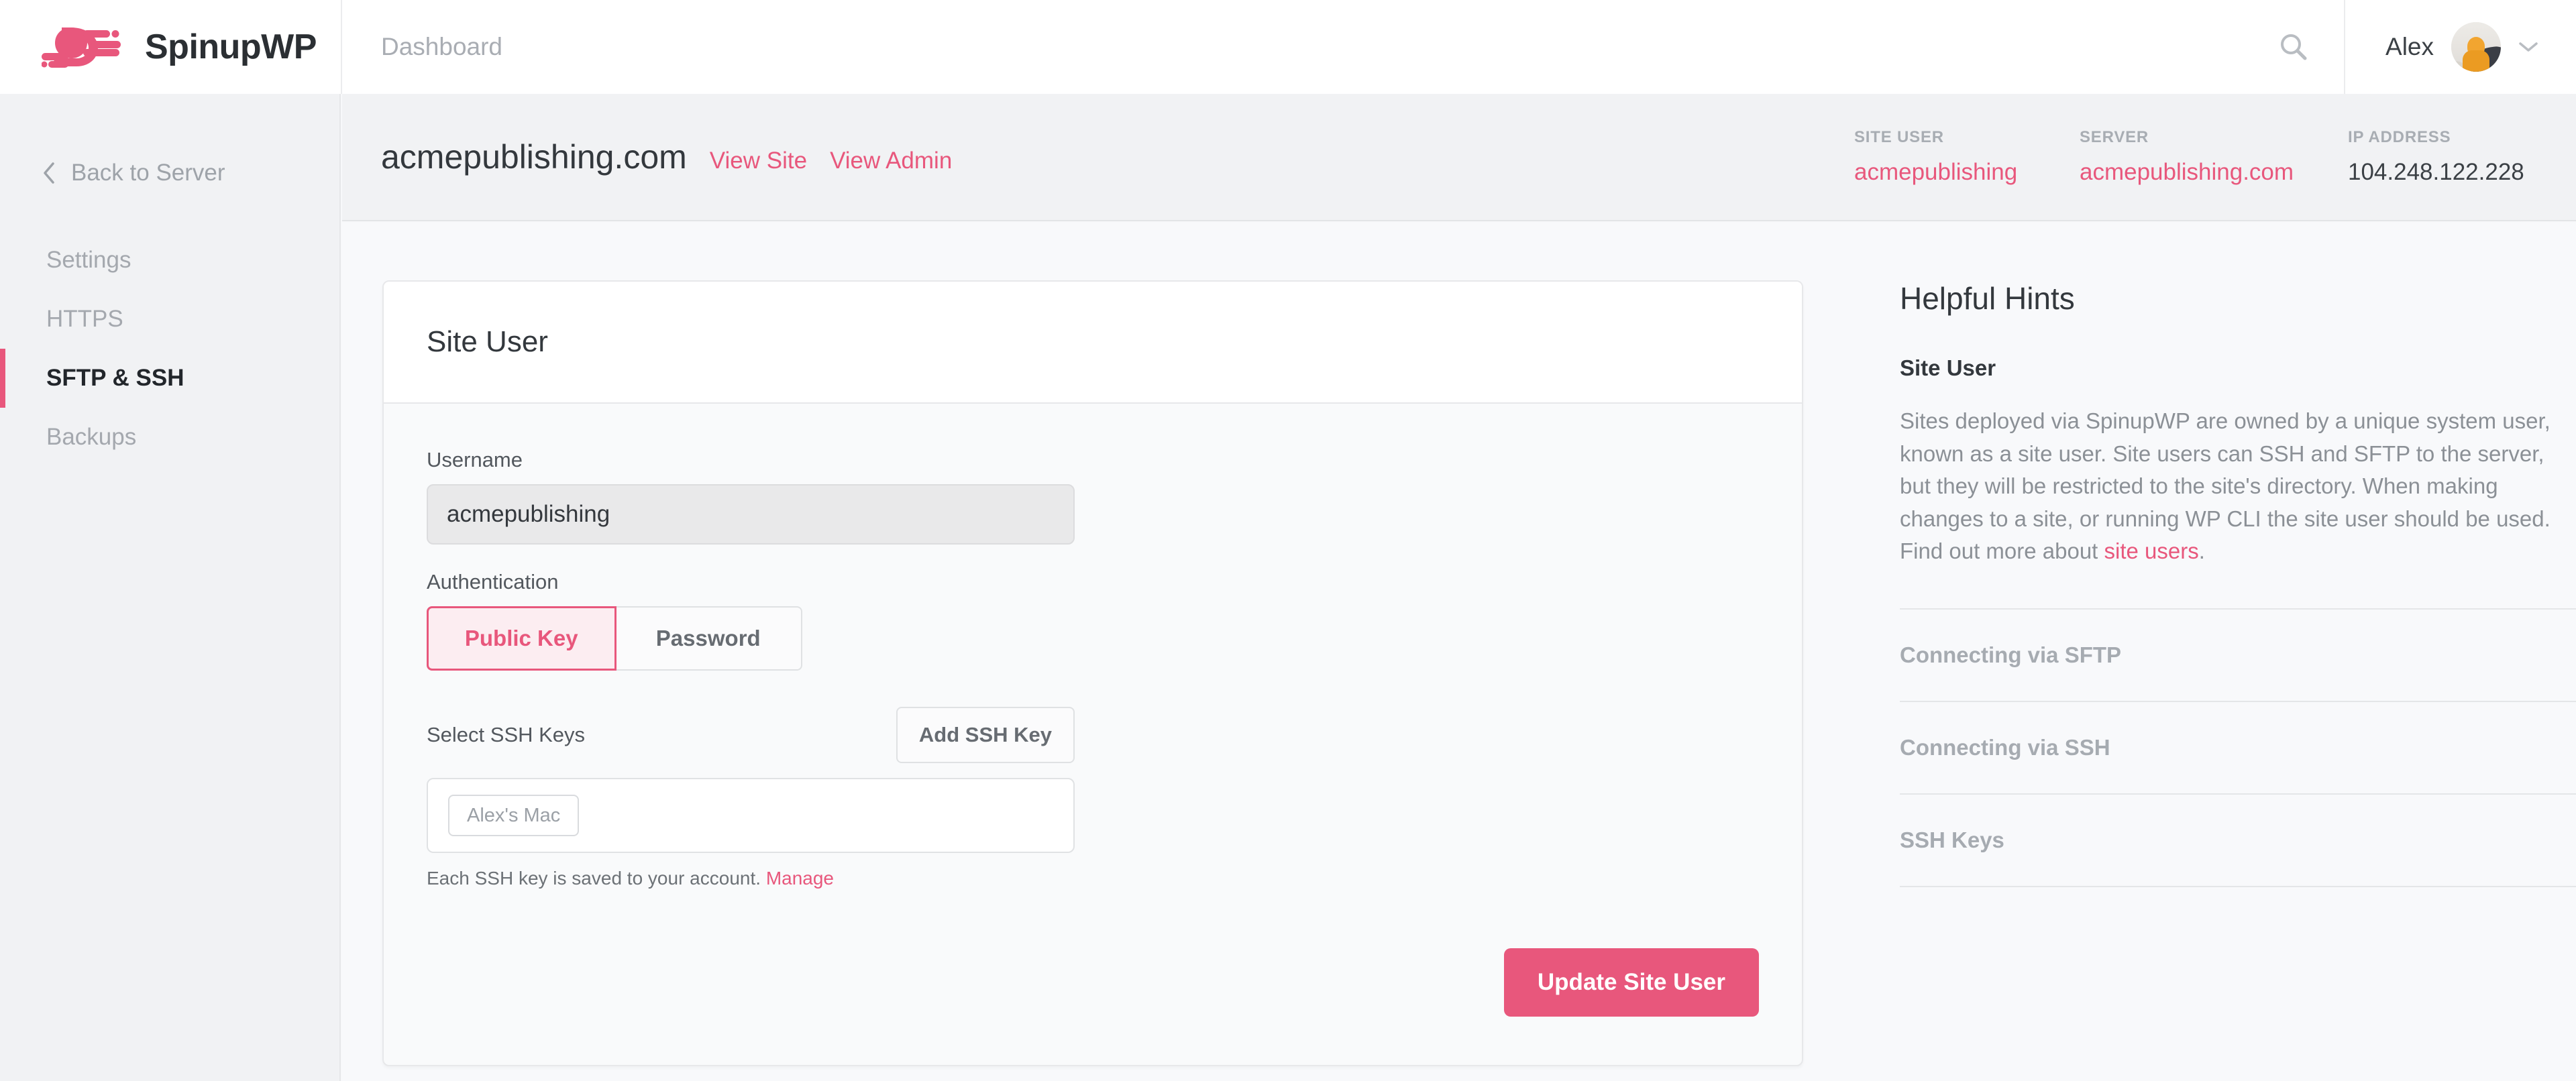 This screenshot has width=2576, height=1081. I want to click on card-title: Site User, so click(487, 341).